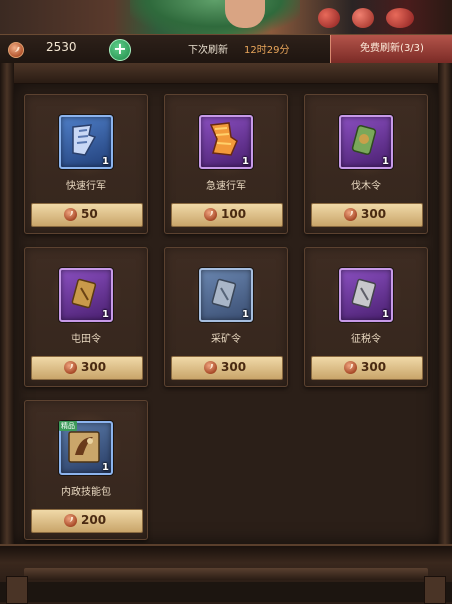 This screenshot has width=452, height=604. Describe the element at coordinates (61, 47) in the screenshot. I see `currency-amount: 2530` at that location.